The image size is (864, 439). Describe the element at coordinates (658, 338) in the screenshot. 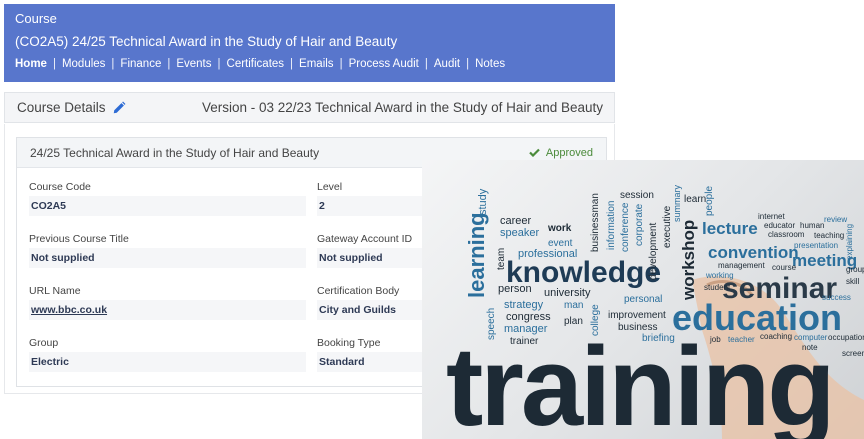

I see `wc-word: briefing` at that location.